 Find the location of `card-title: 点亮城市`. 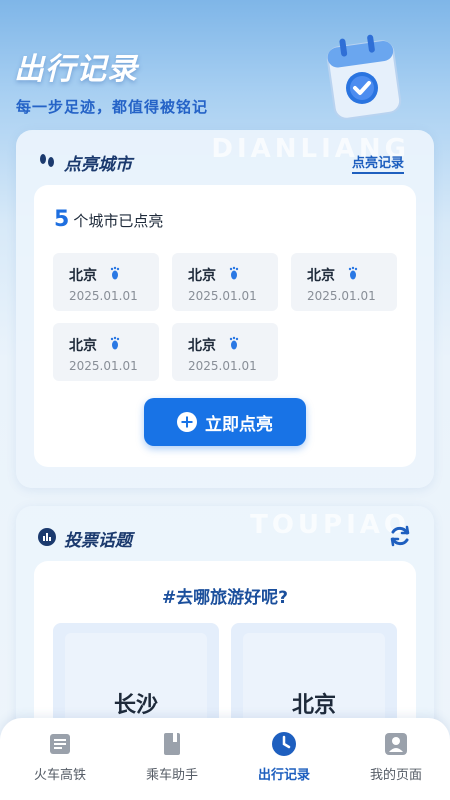

card-title: 点亮城市 is located at coordinates (98, 165).